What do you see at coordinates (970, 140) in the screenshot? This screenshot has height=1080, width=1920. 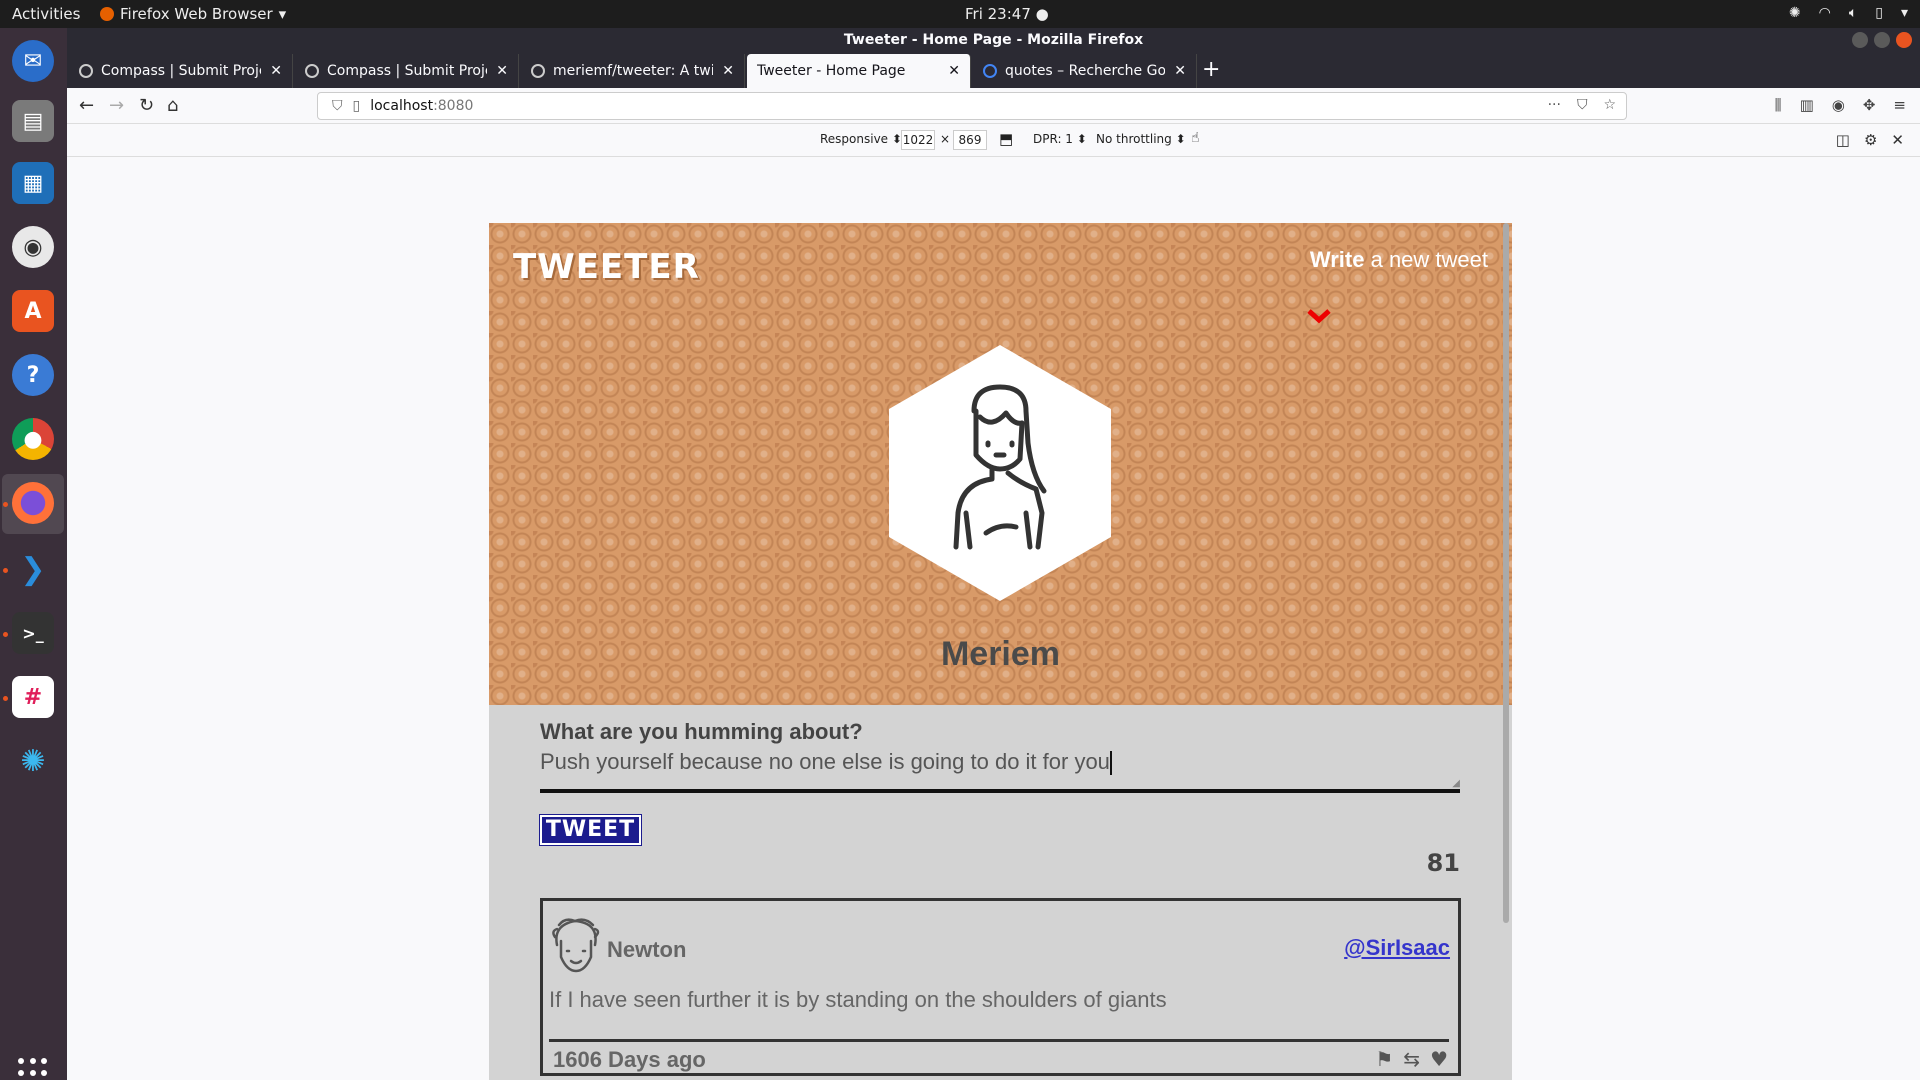 I see `viewport-height-input: 869` at bounding box center [970, 140].